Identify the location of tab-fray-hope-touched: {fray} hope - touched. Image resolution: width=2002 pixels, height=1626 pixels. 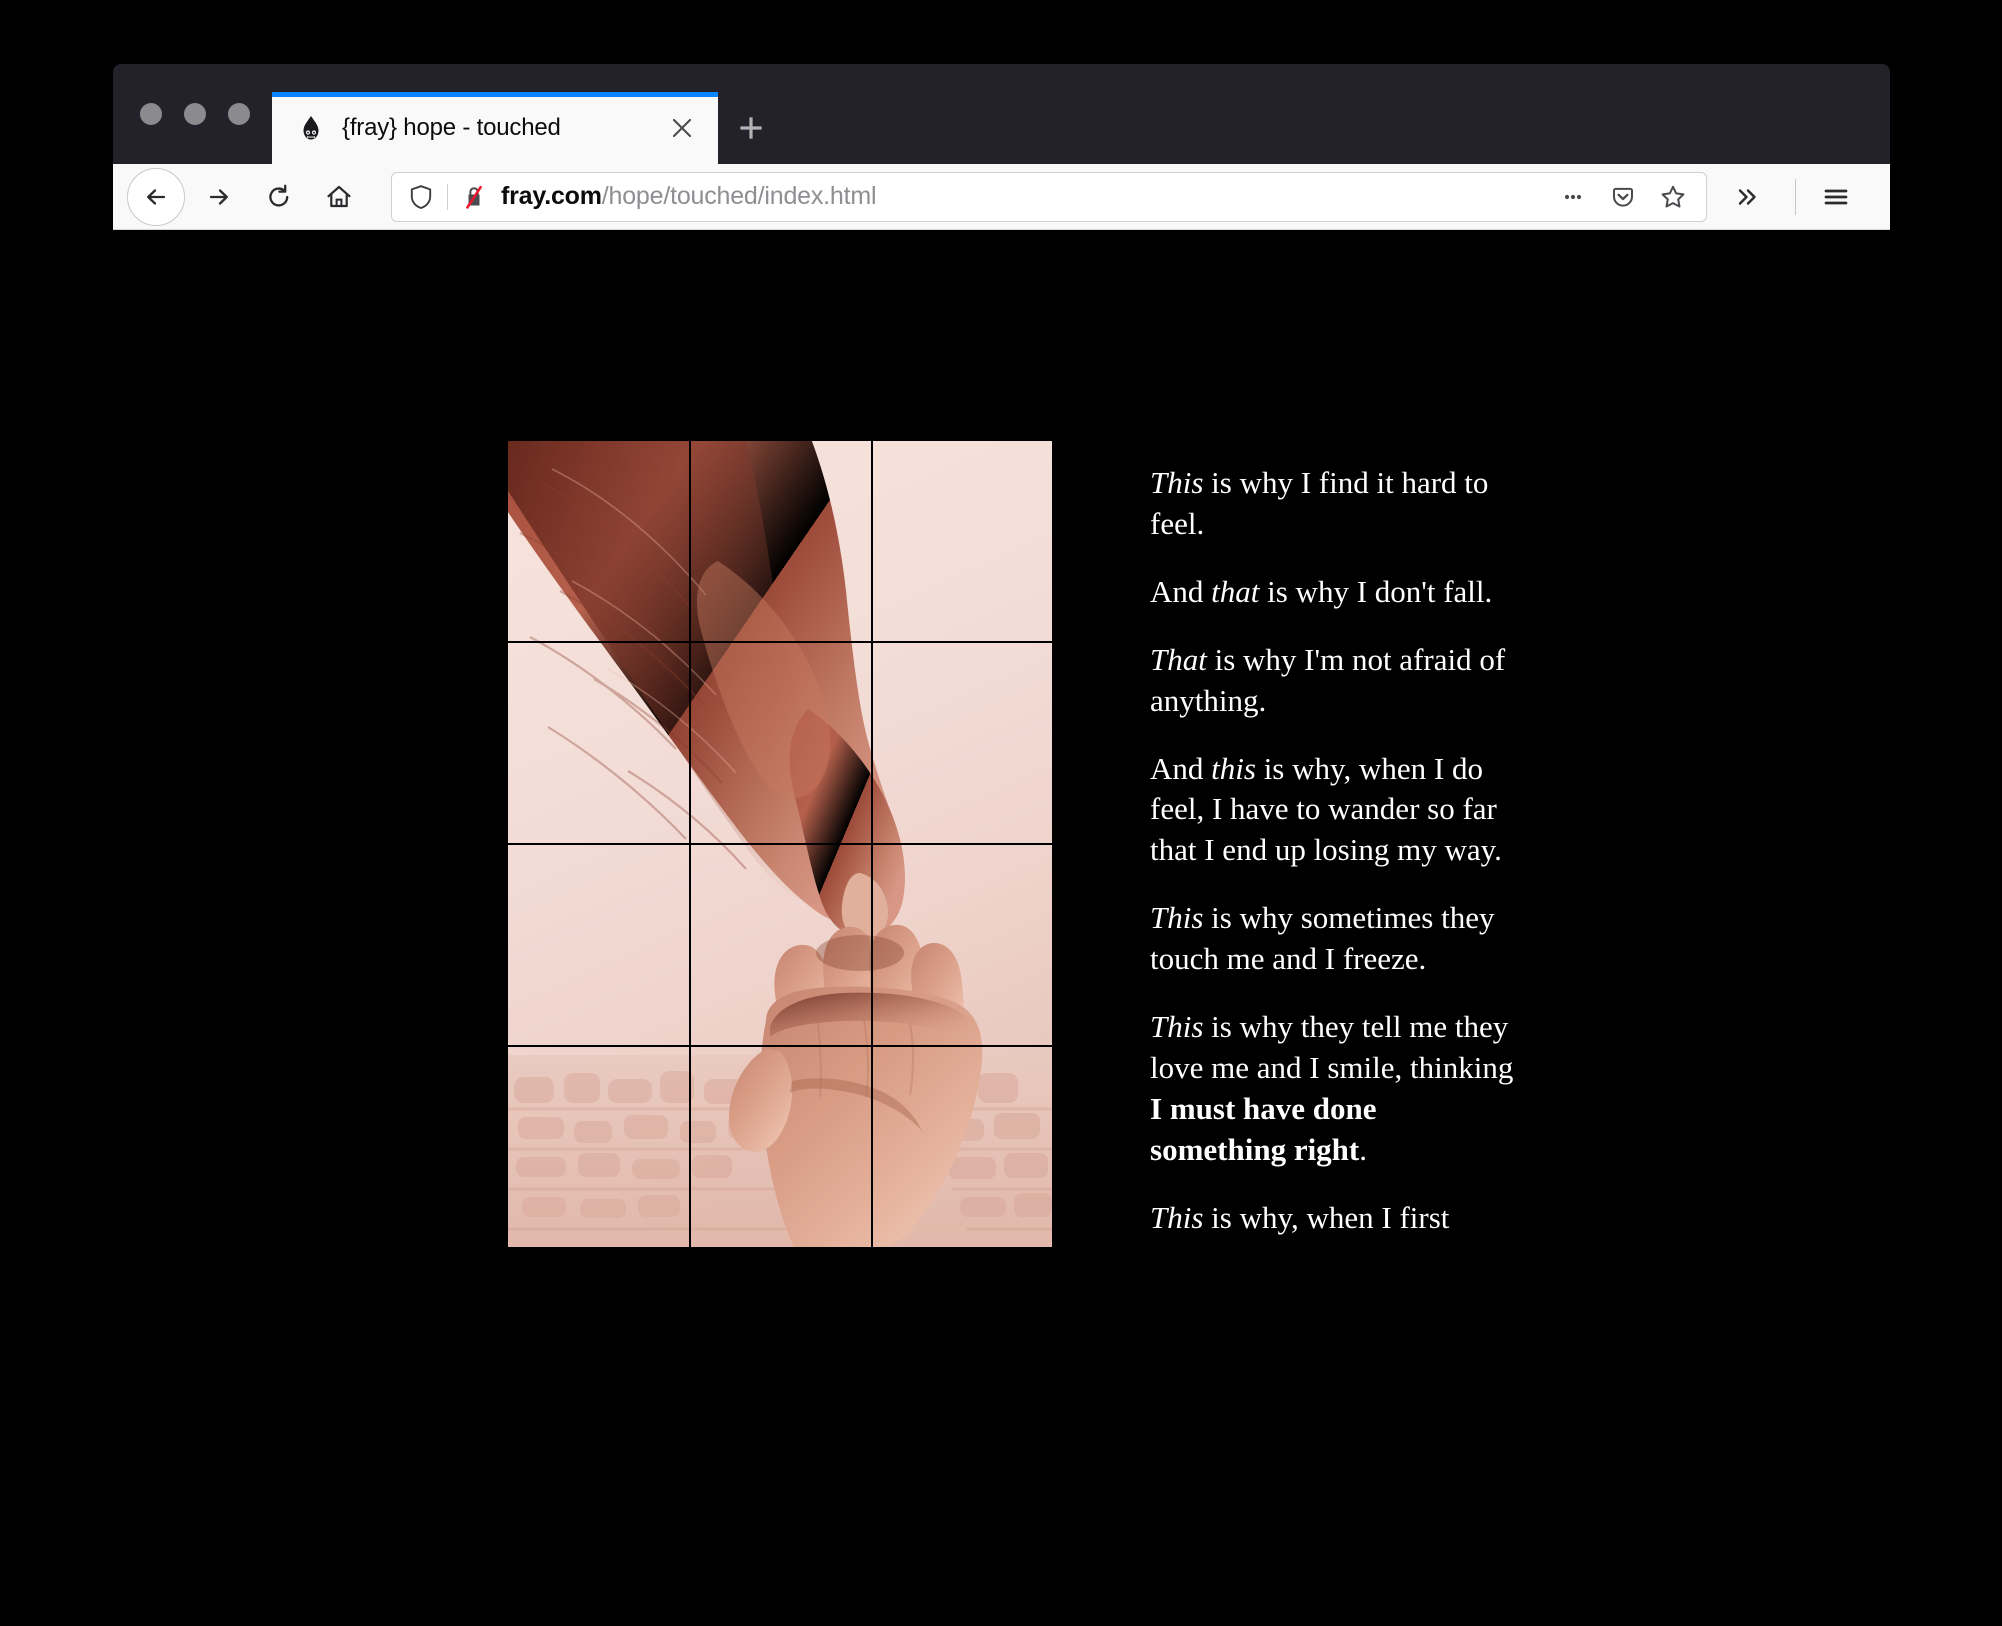
(495, 128).